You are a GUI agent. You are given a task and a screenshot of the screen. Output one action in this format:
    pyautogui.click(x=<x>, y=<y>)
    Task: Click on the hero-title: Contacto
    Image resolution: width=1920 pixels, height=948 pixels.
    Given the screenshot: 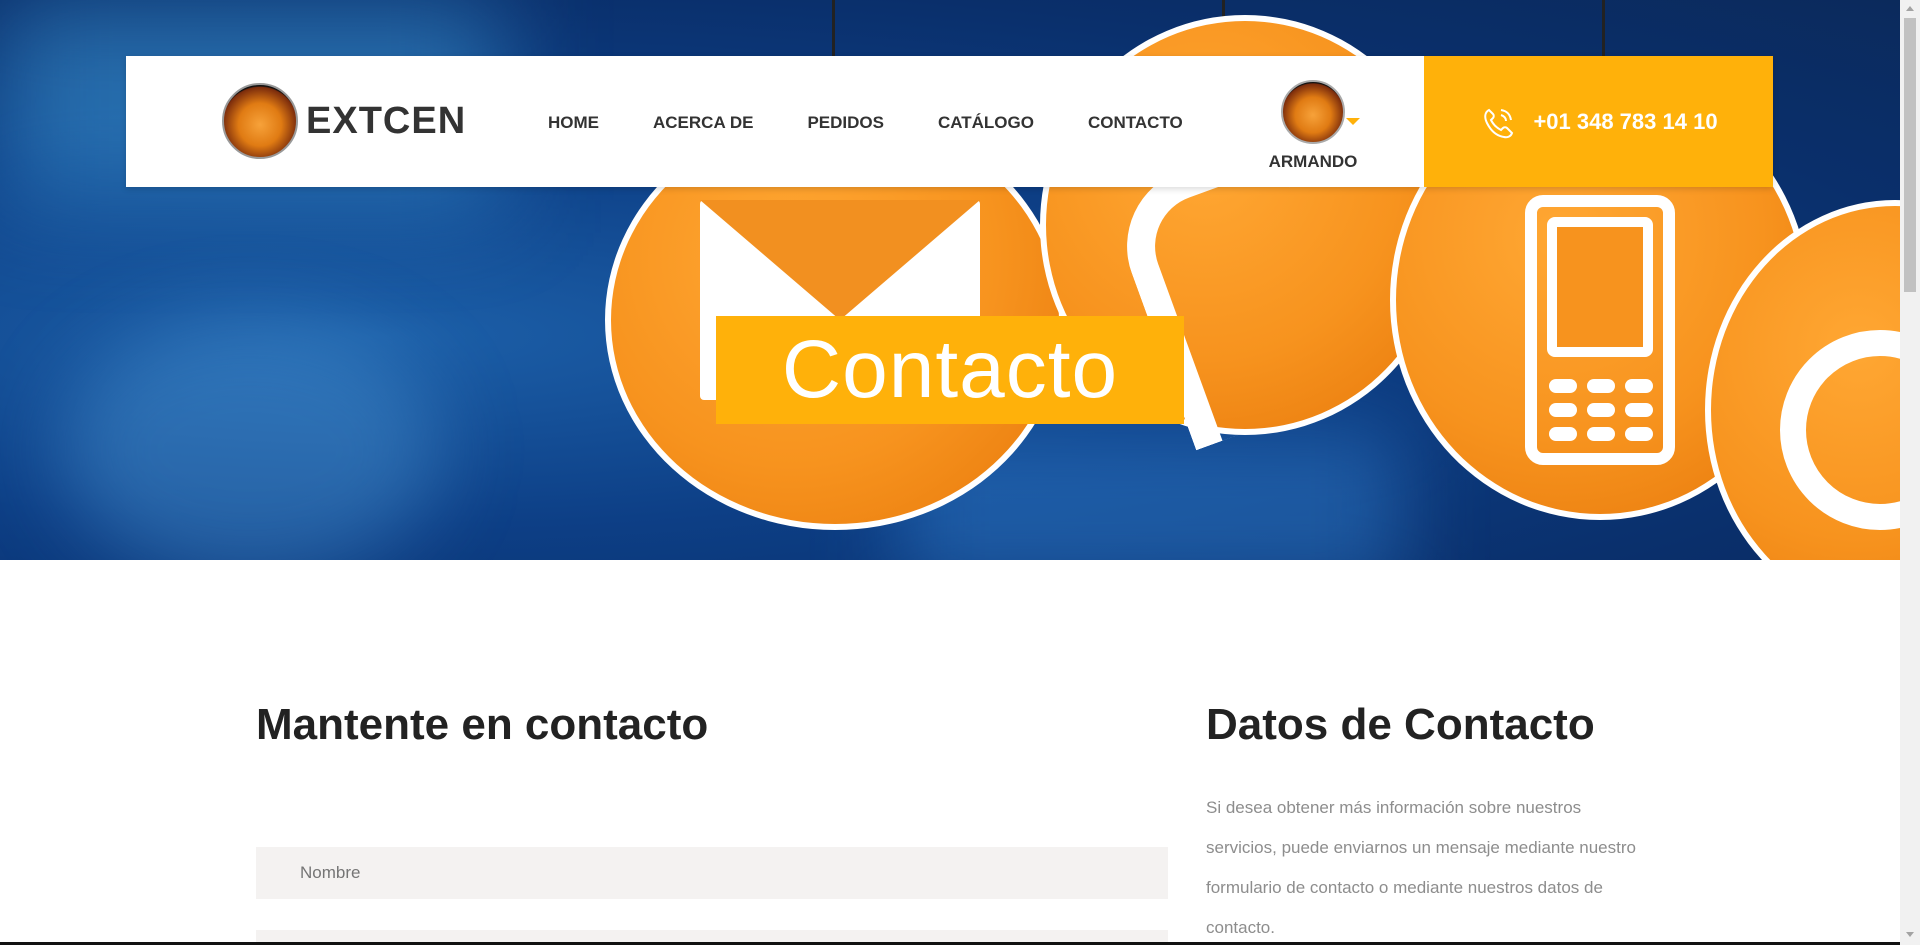 What is the action you would take?
    pyautogui.click(x=950, y=369)
    